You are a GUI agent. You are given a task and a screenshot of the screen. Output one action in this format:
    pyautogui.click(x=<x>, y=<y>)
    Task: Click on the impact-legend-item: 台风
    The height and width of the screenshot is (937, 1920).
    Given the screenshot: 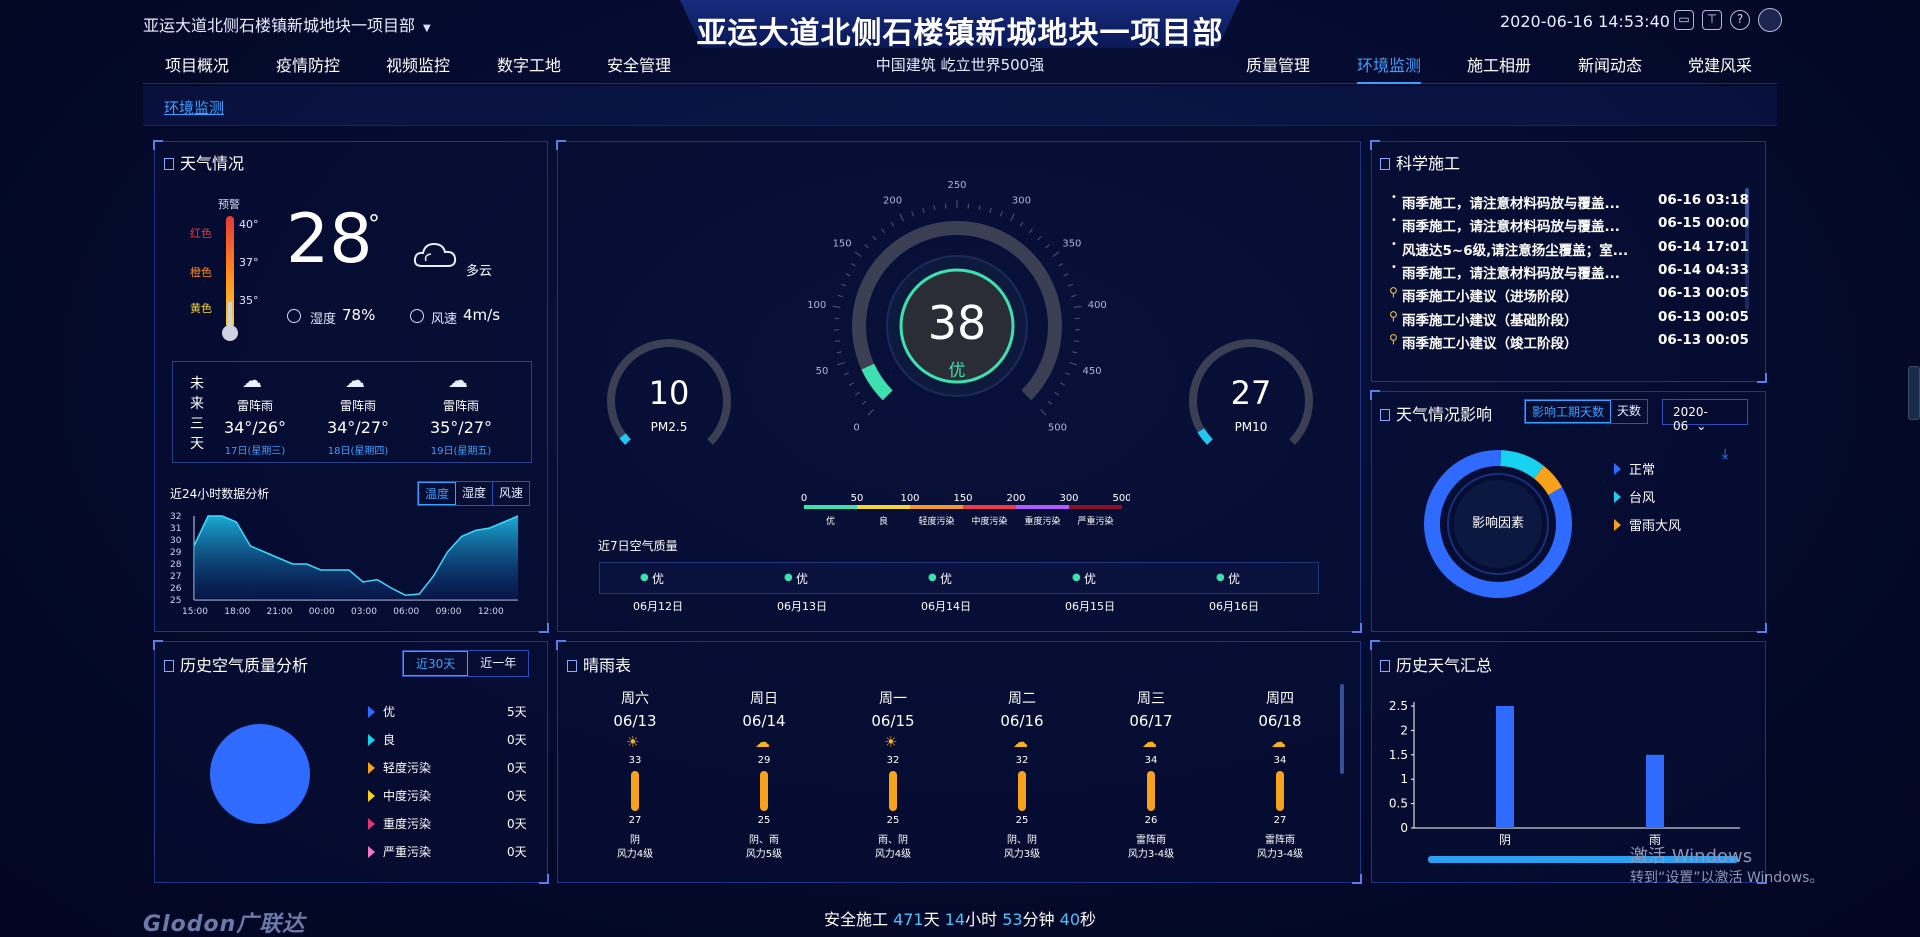 What is the action you would take?
    pyautogui.click(x=1634, y=496)
    